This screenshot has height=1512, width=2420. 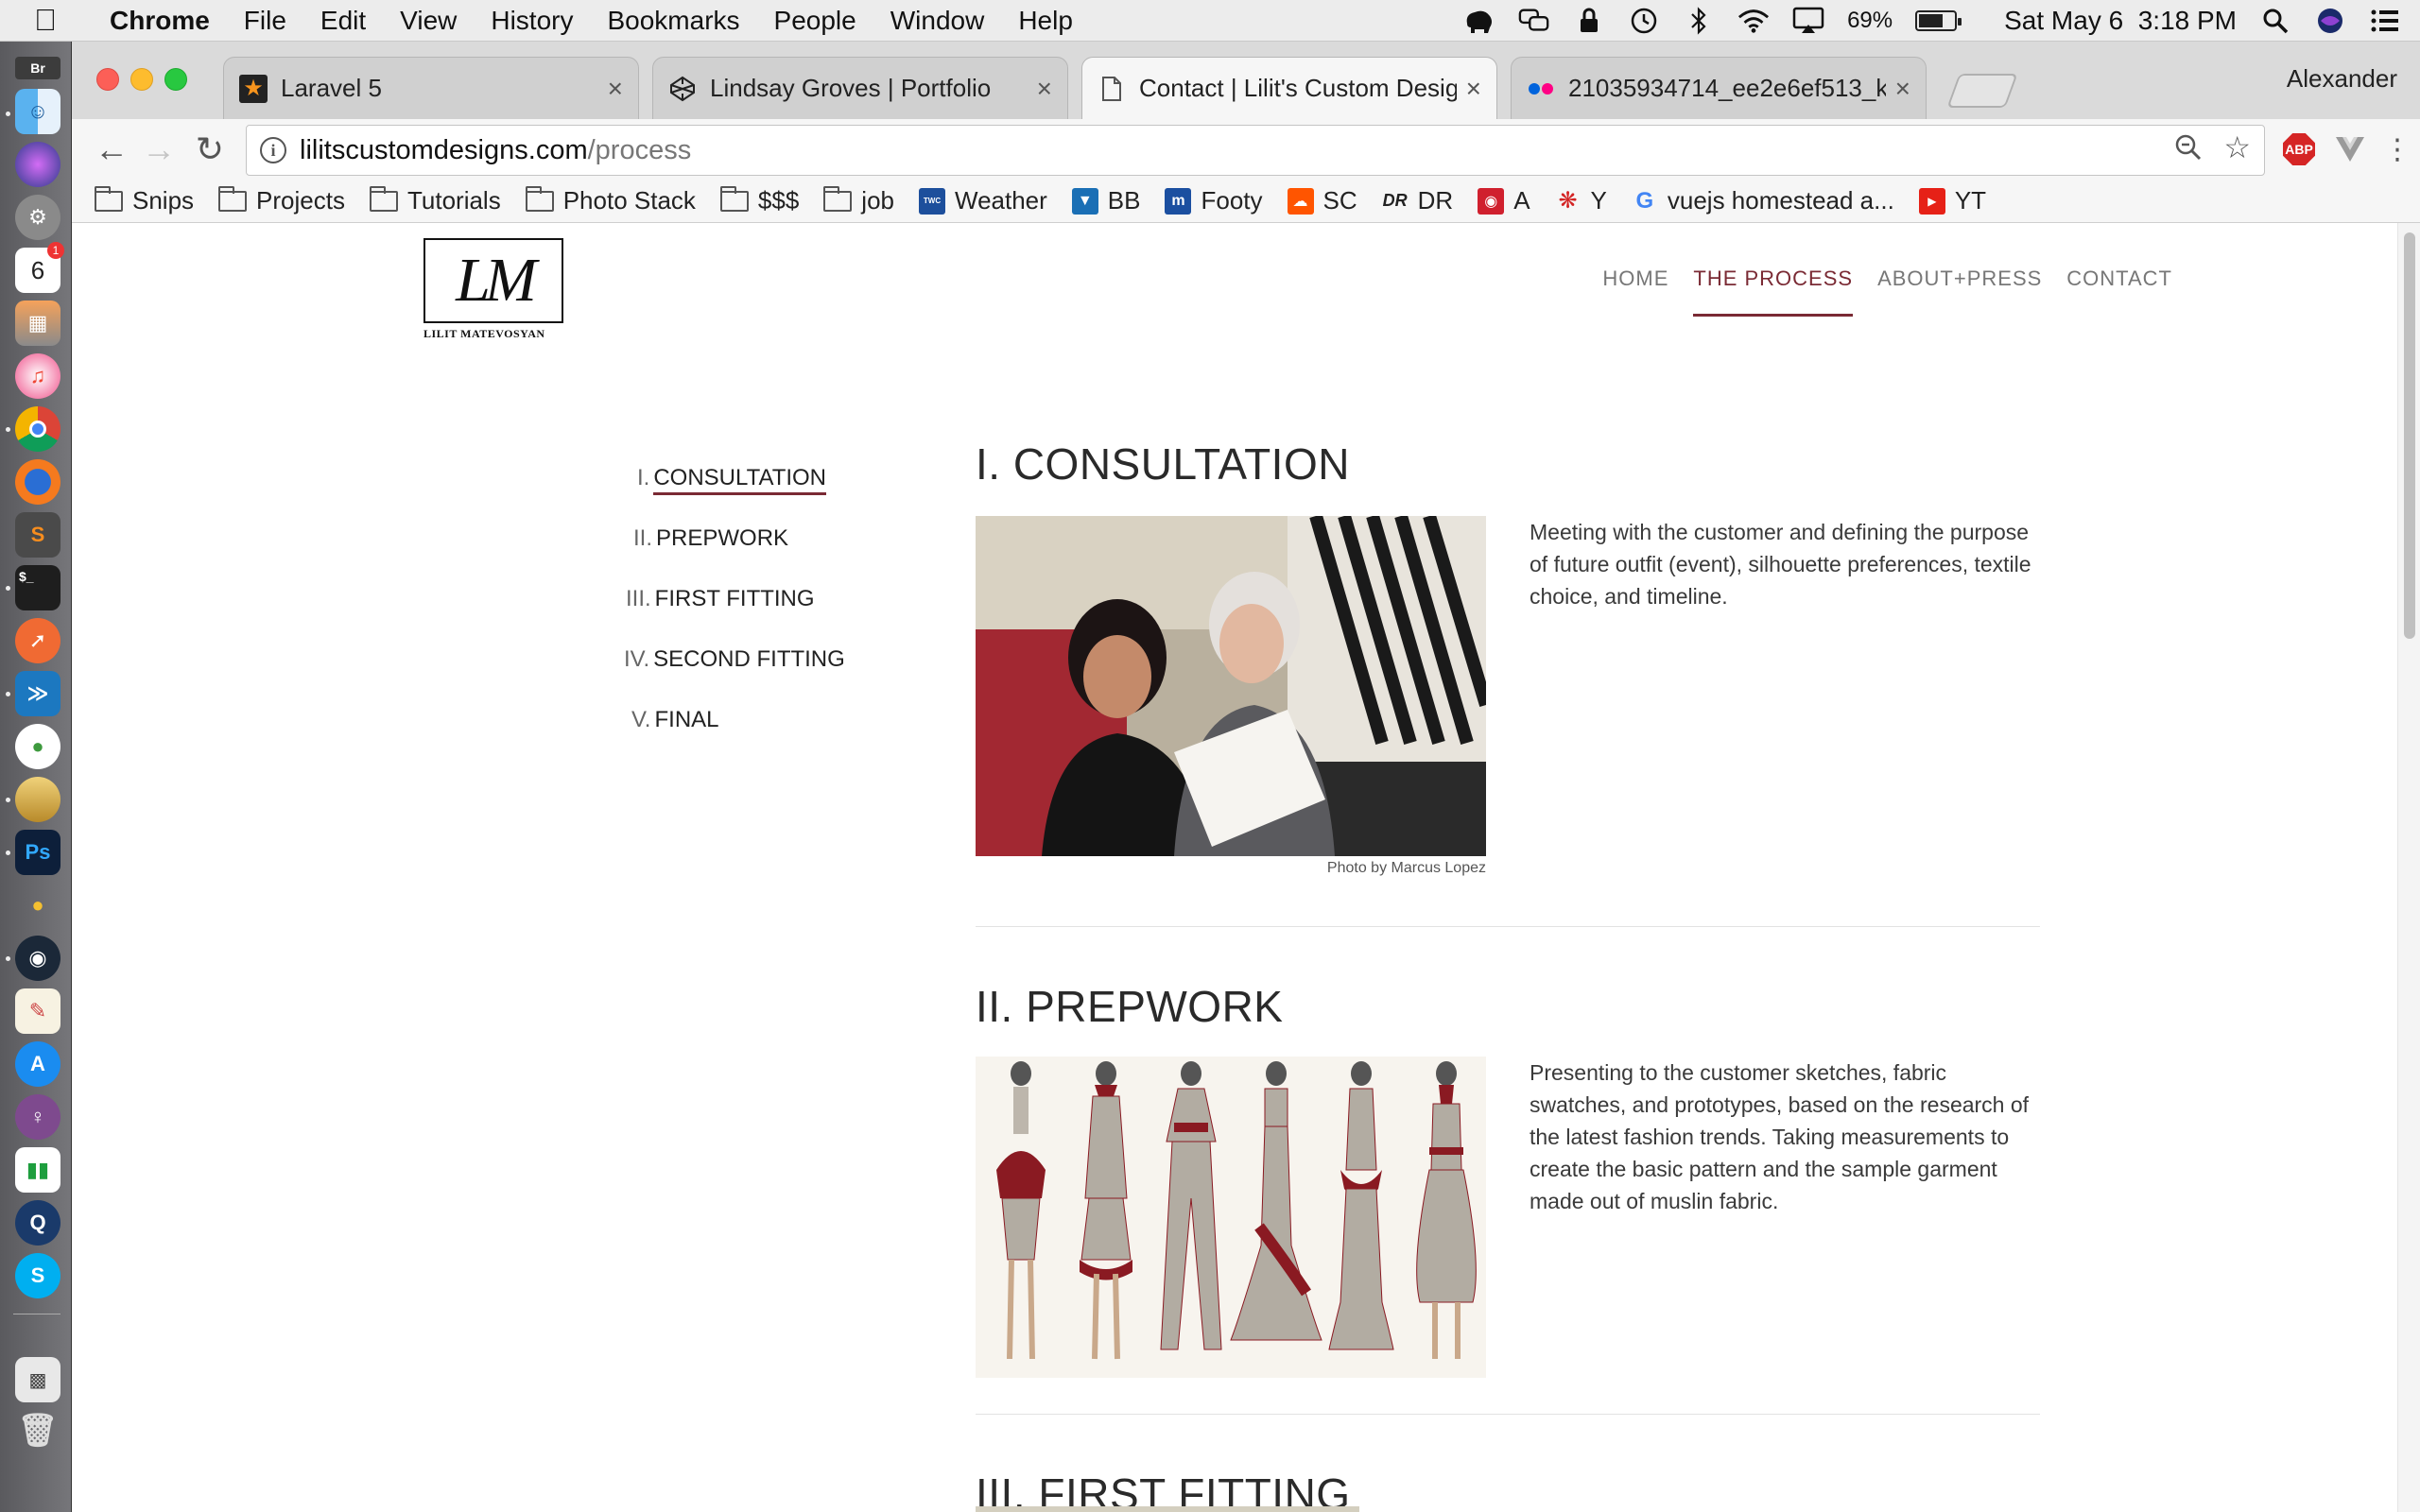 I want to click on app-store-icon: A, so click(x=37, y=1064).